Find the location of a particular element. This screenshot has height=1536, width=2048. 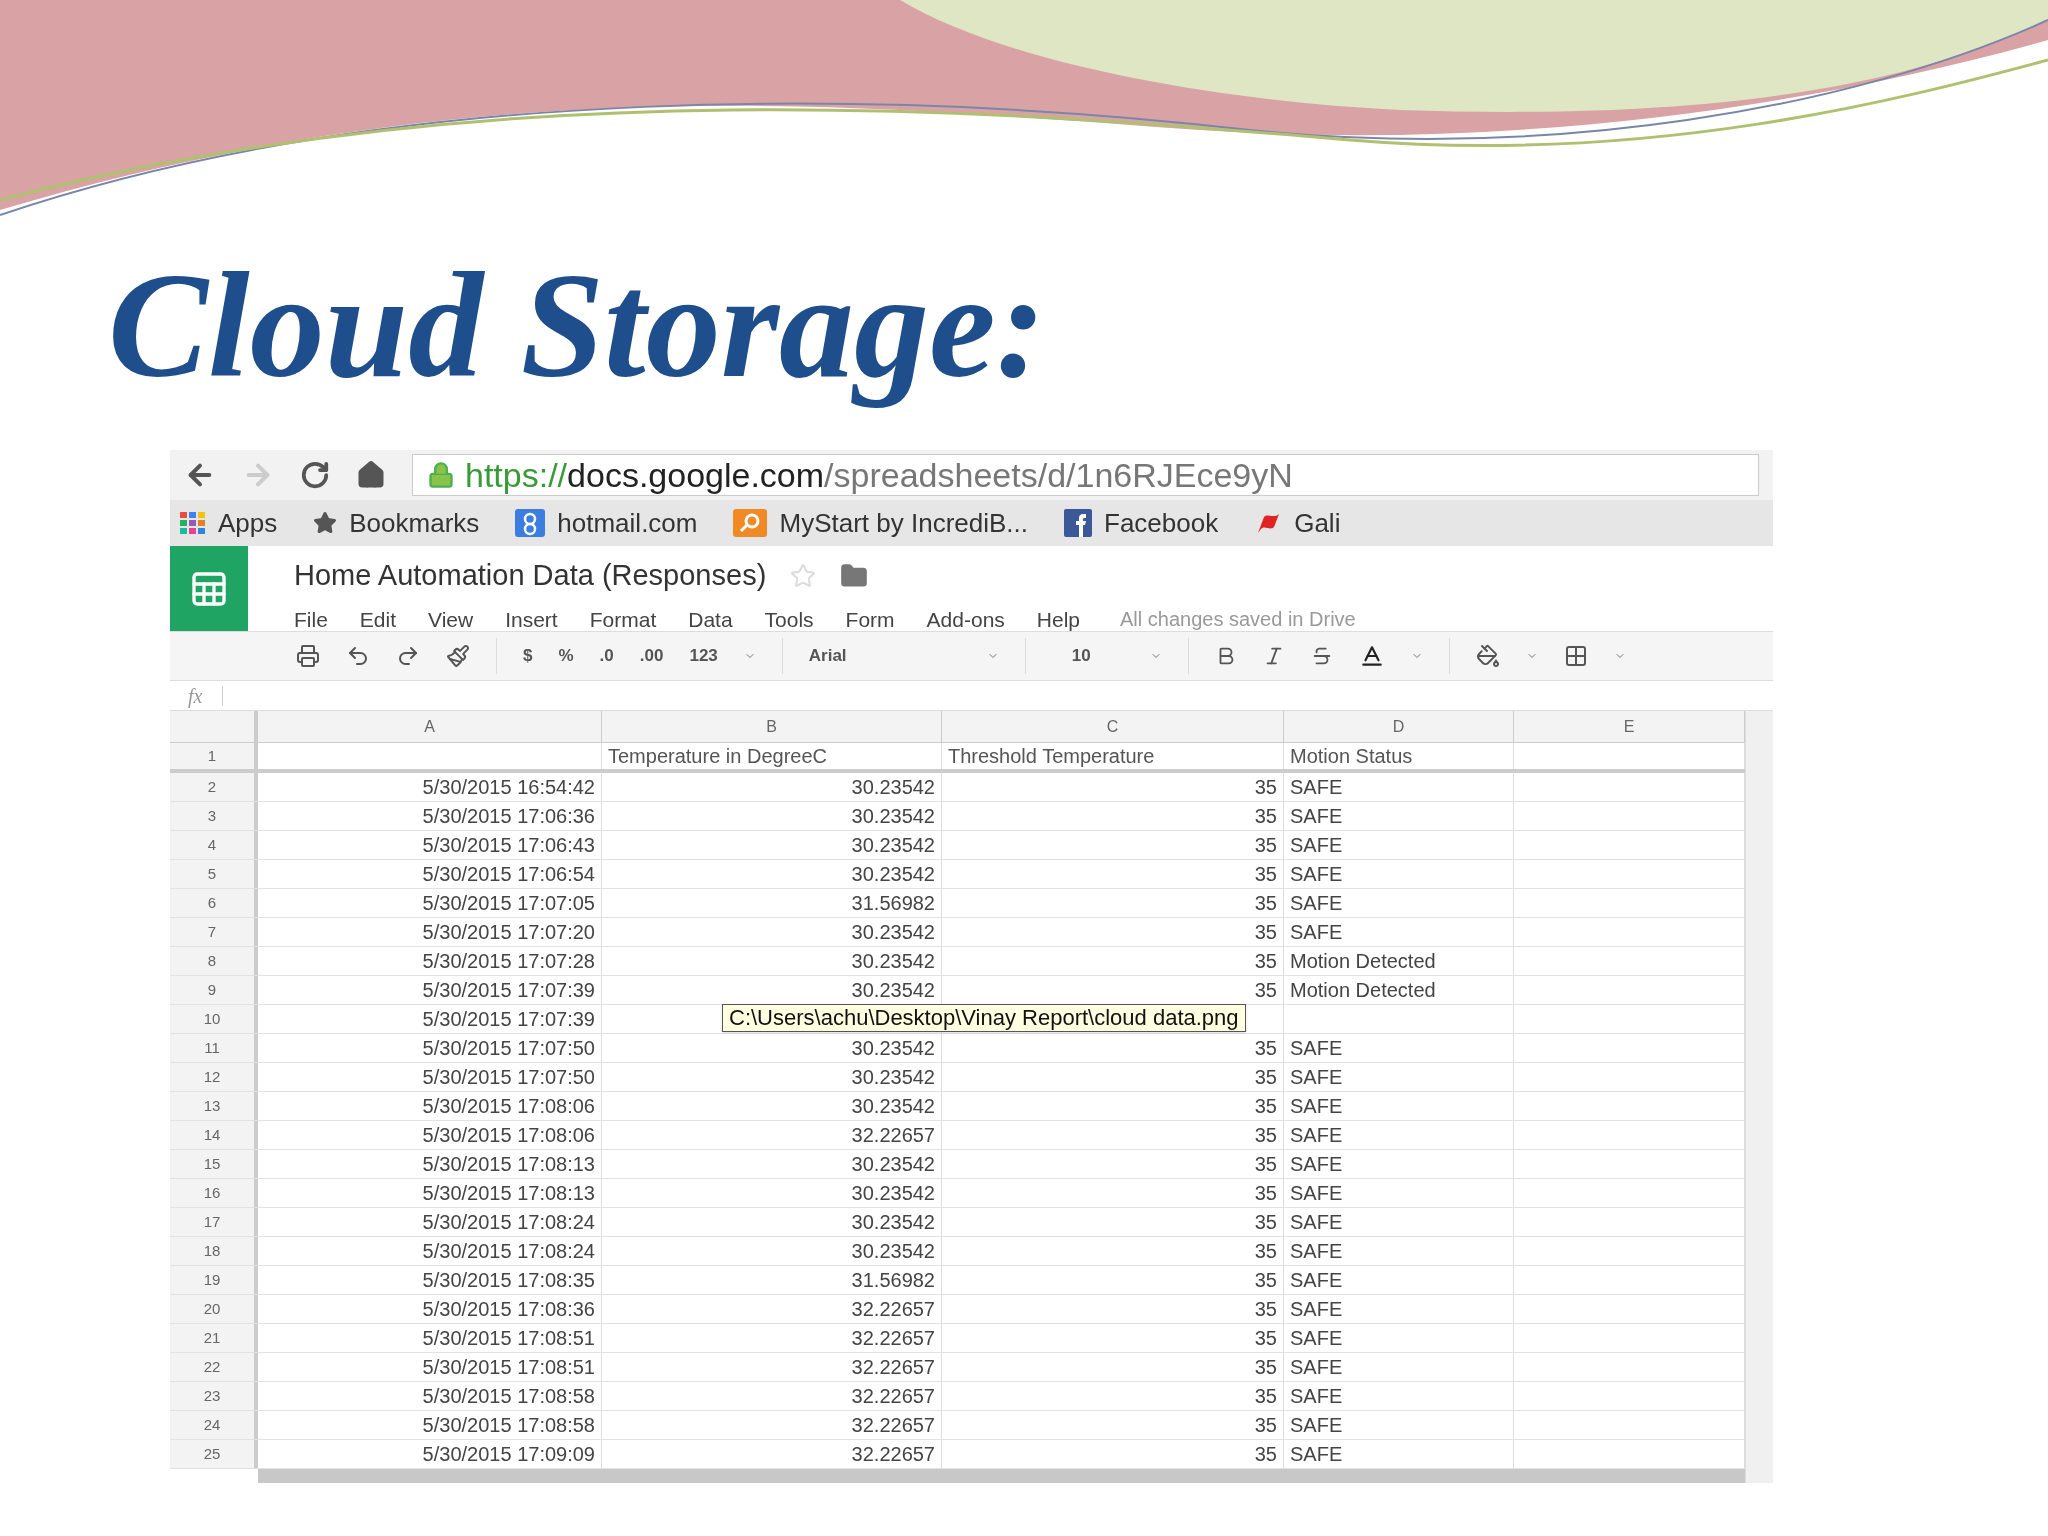

table-cell: 5/30/2015 17:06:36 is located at coordinates (430, 816).